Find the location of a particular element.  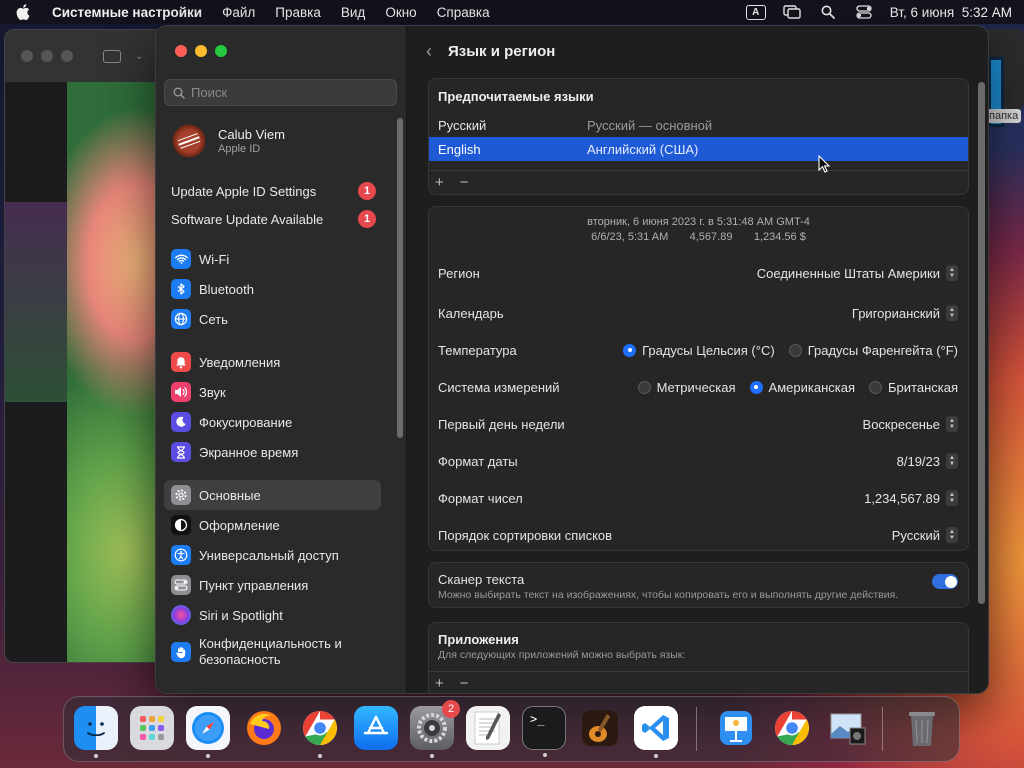

menu-file: Файл is located at coordinates (238, 12).